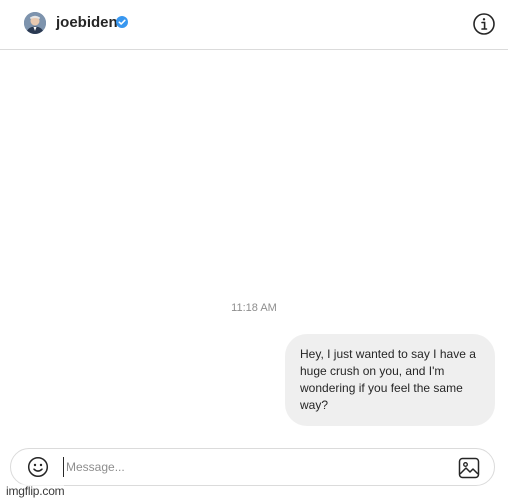 The height and width of the screenshot is (500, 508). Describe the element at coordinates (254, 308) in the screenshot. I see `message-timestamp: 11:18 AM` at that location.